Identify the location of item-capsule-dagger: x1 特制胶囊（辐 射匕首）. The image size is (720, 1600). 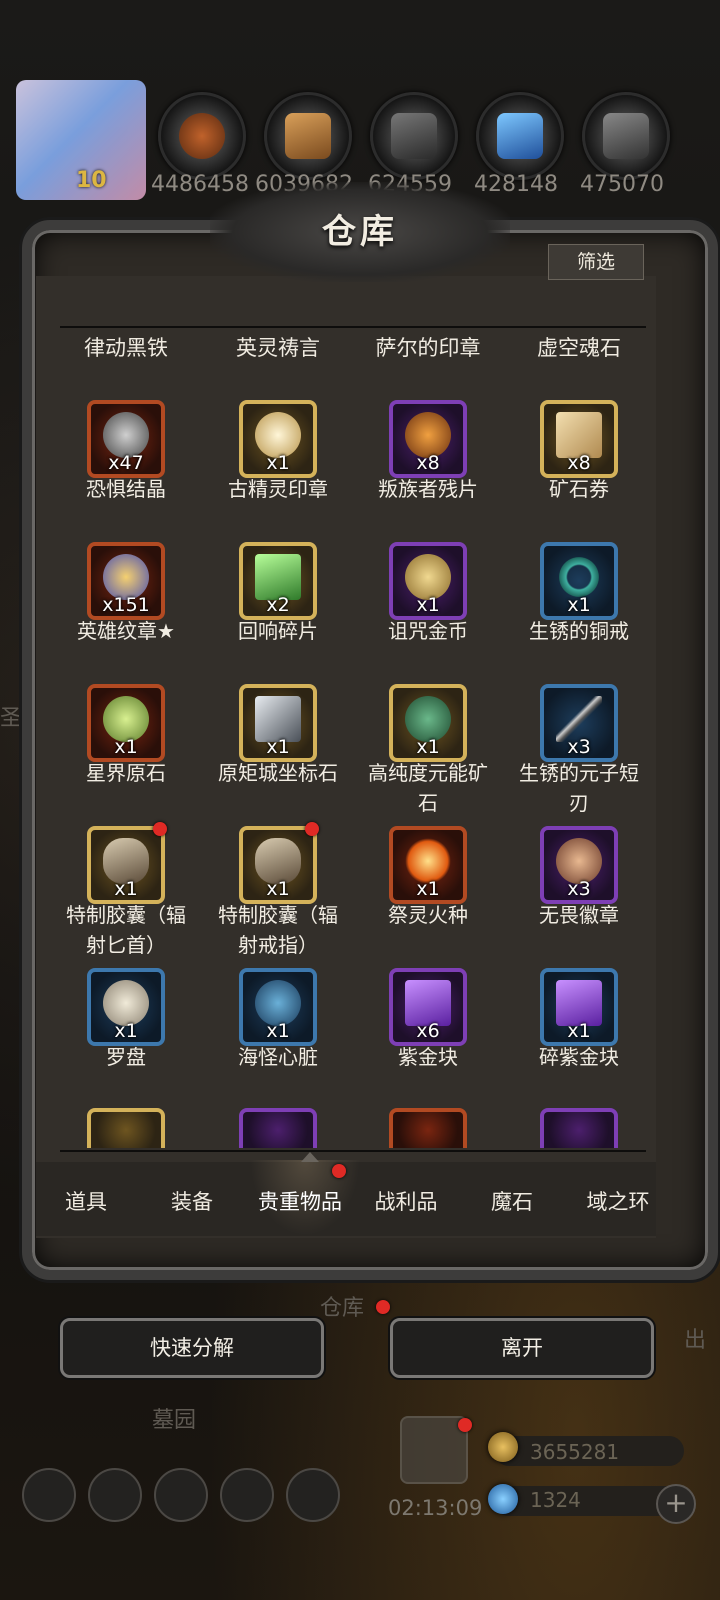
(126, 894).